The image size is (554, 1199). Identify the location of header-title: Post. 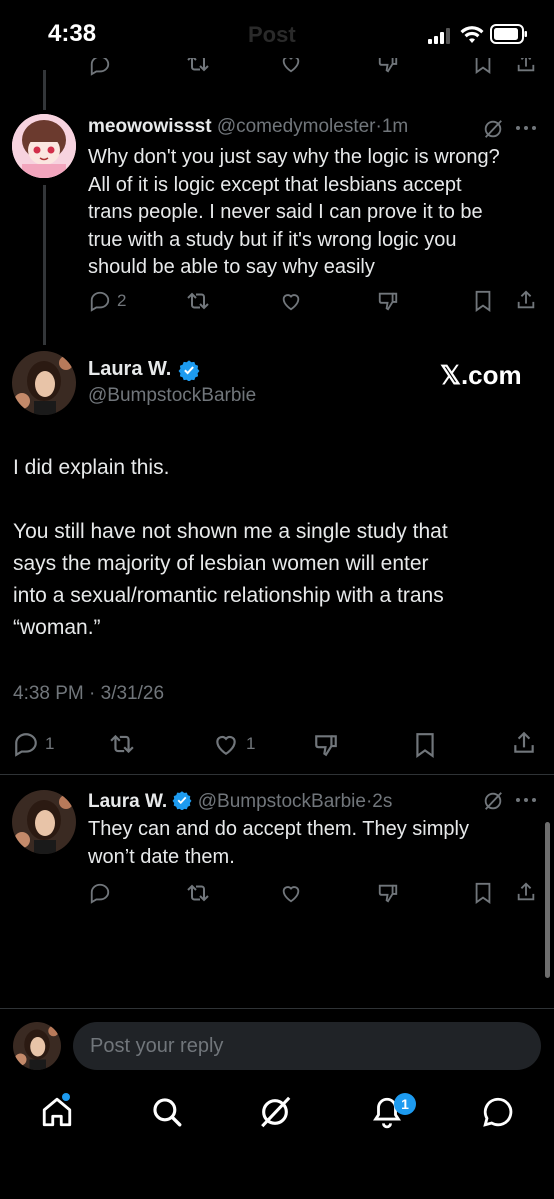
(272, 34).